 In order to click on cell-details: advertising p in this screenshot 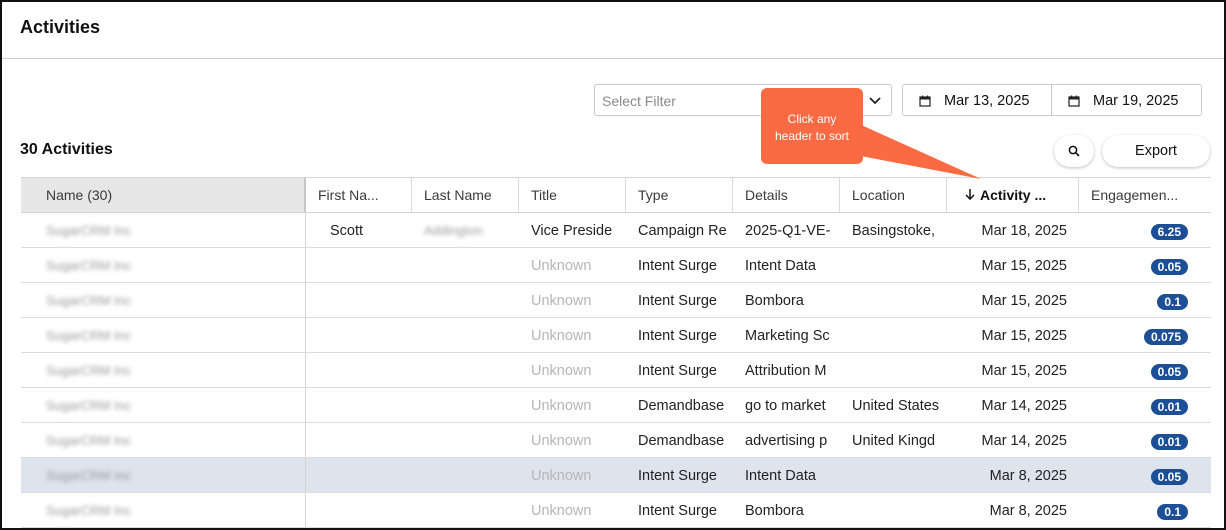, I will do `click(786, 440)`.